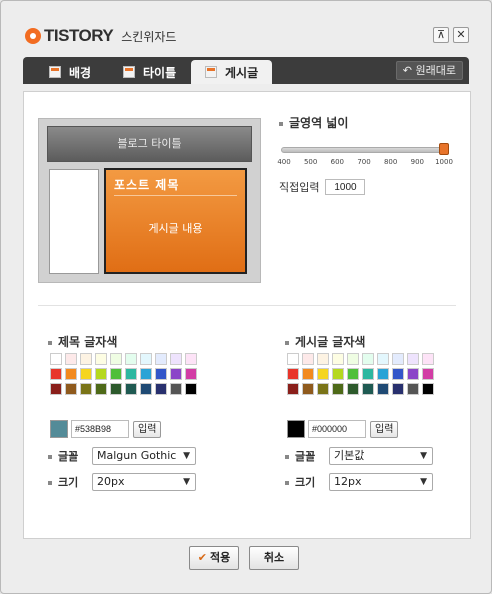 The height and width of the screenshot is (594, 492). What do you see at coordinates (149, 144) in the screenshot?
I see `preview-blog-title: 블로그 타이틀` at bounding box center [149, 144].